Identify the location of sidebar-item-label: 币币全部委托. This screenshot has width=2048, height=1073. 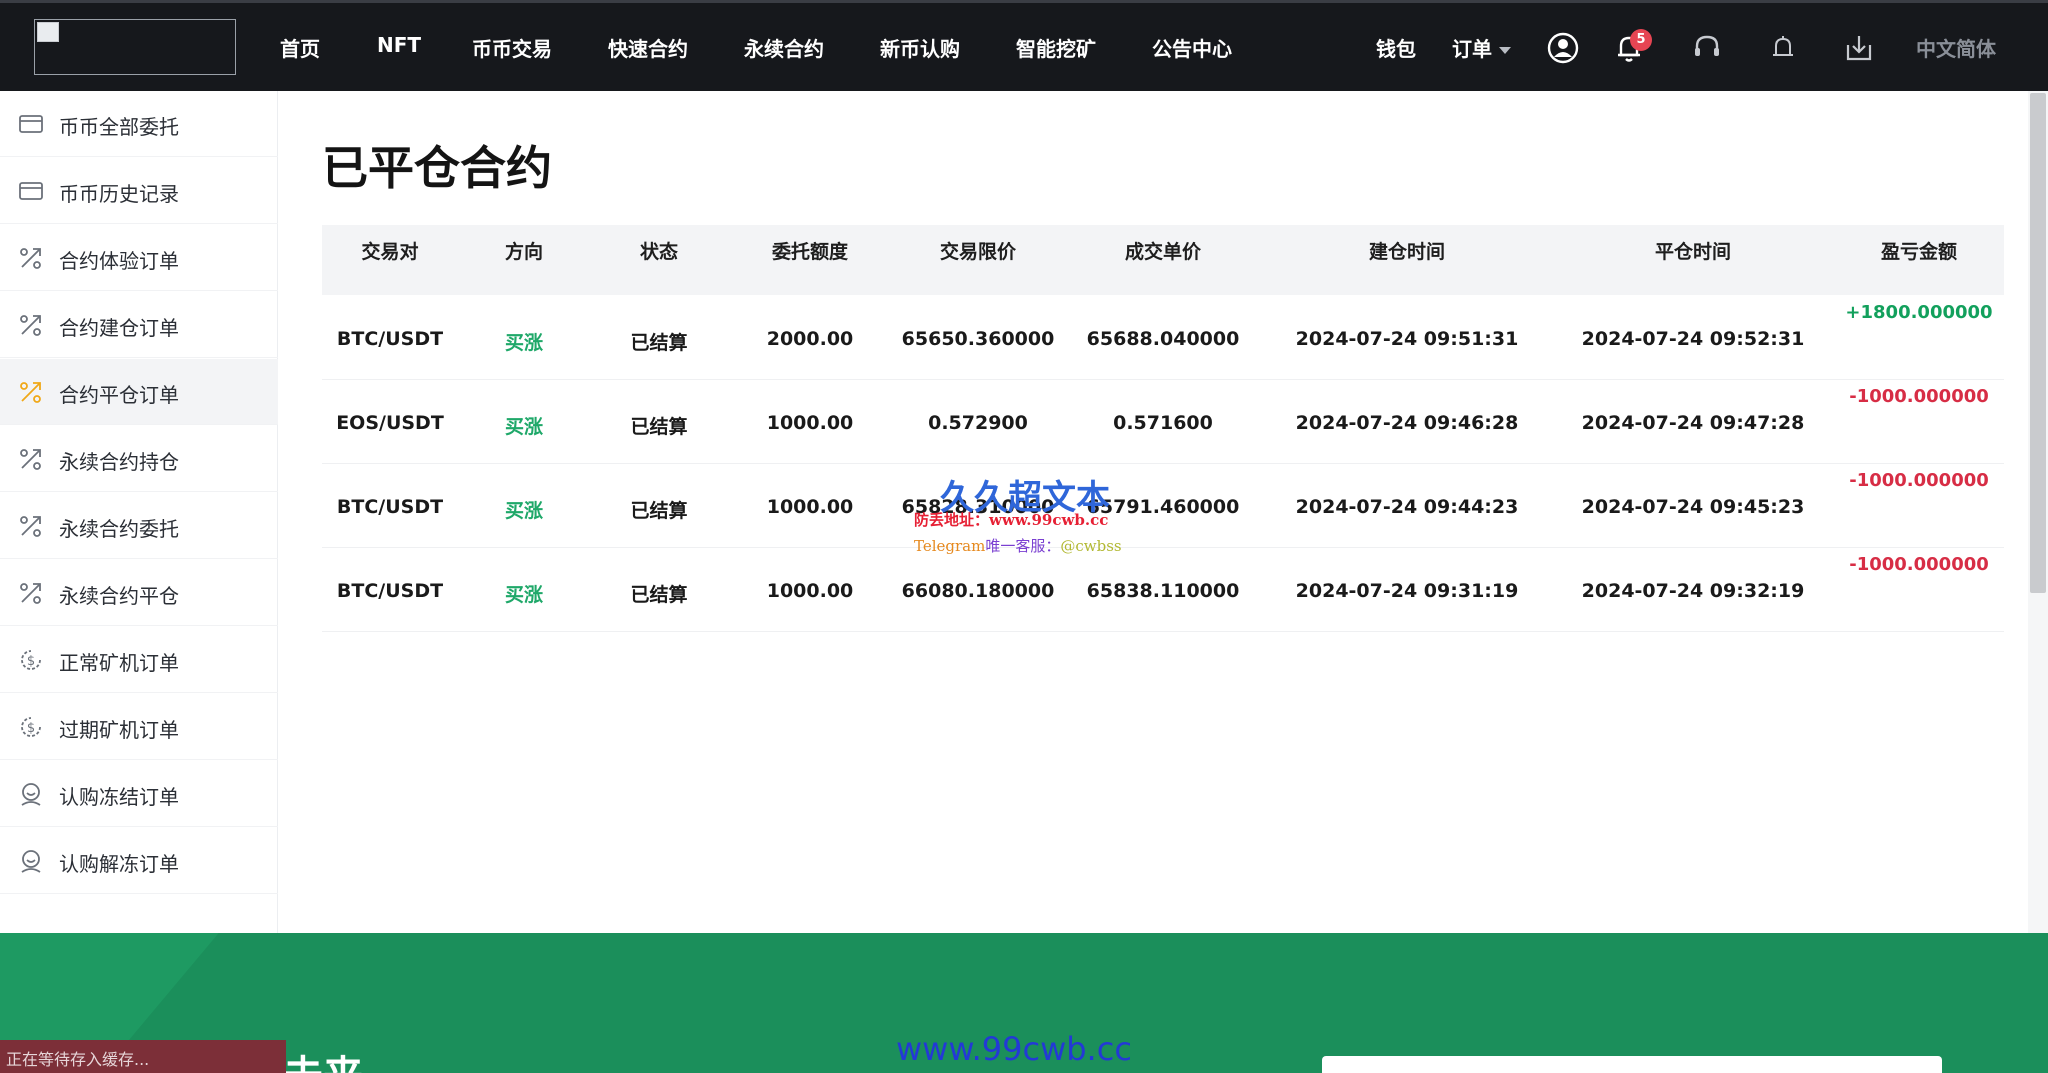
(119, 127).